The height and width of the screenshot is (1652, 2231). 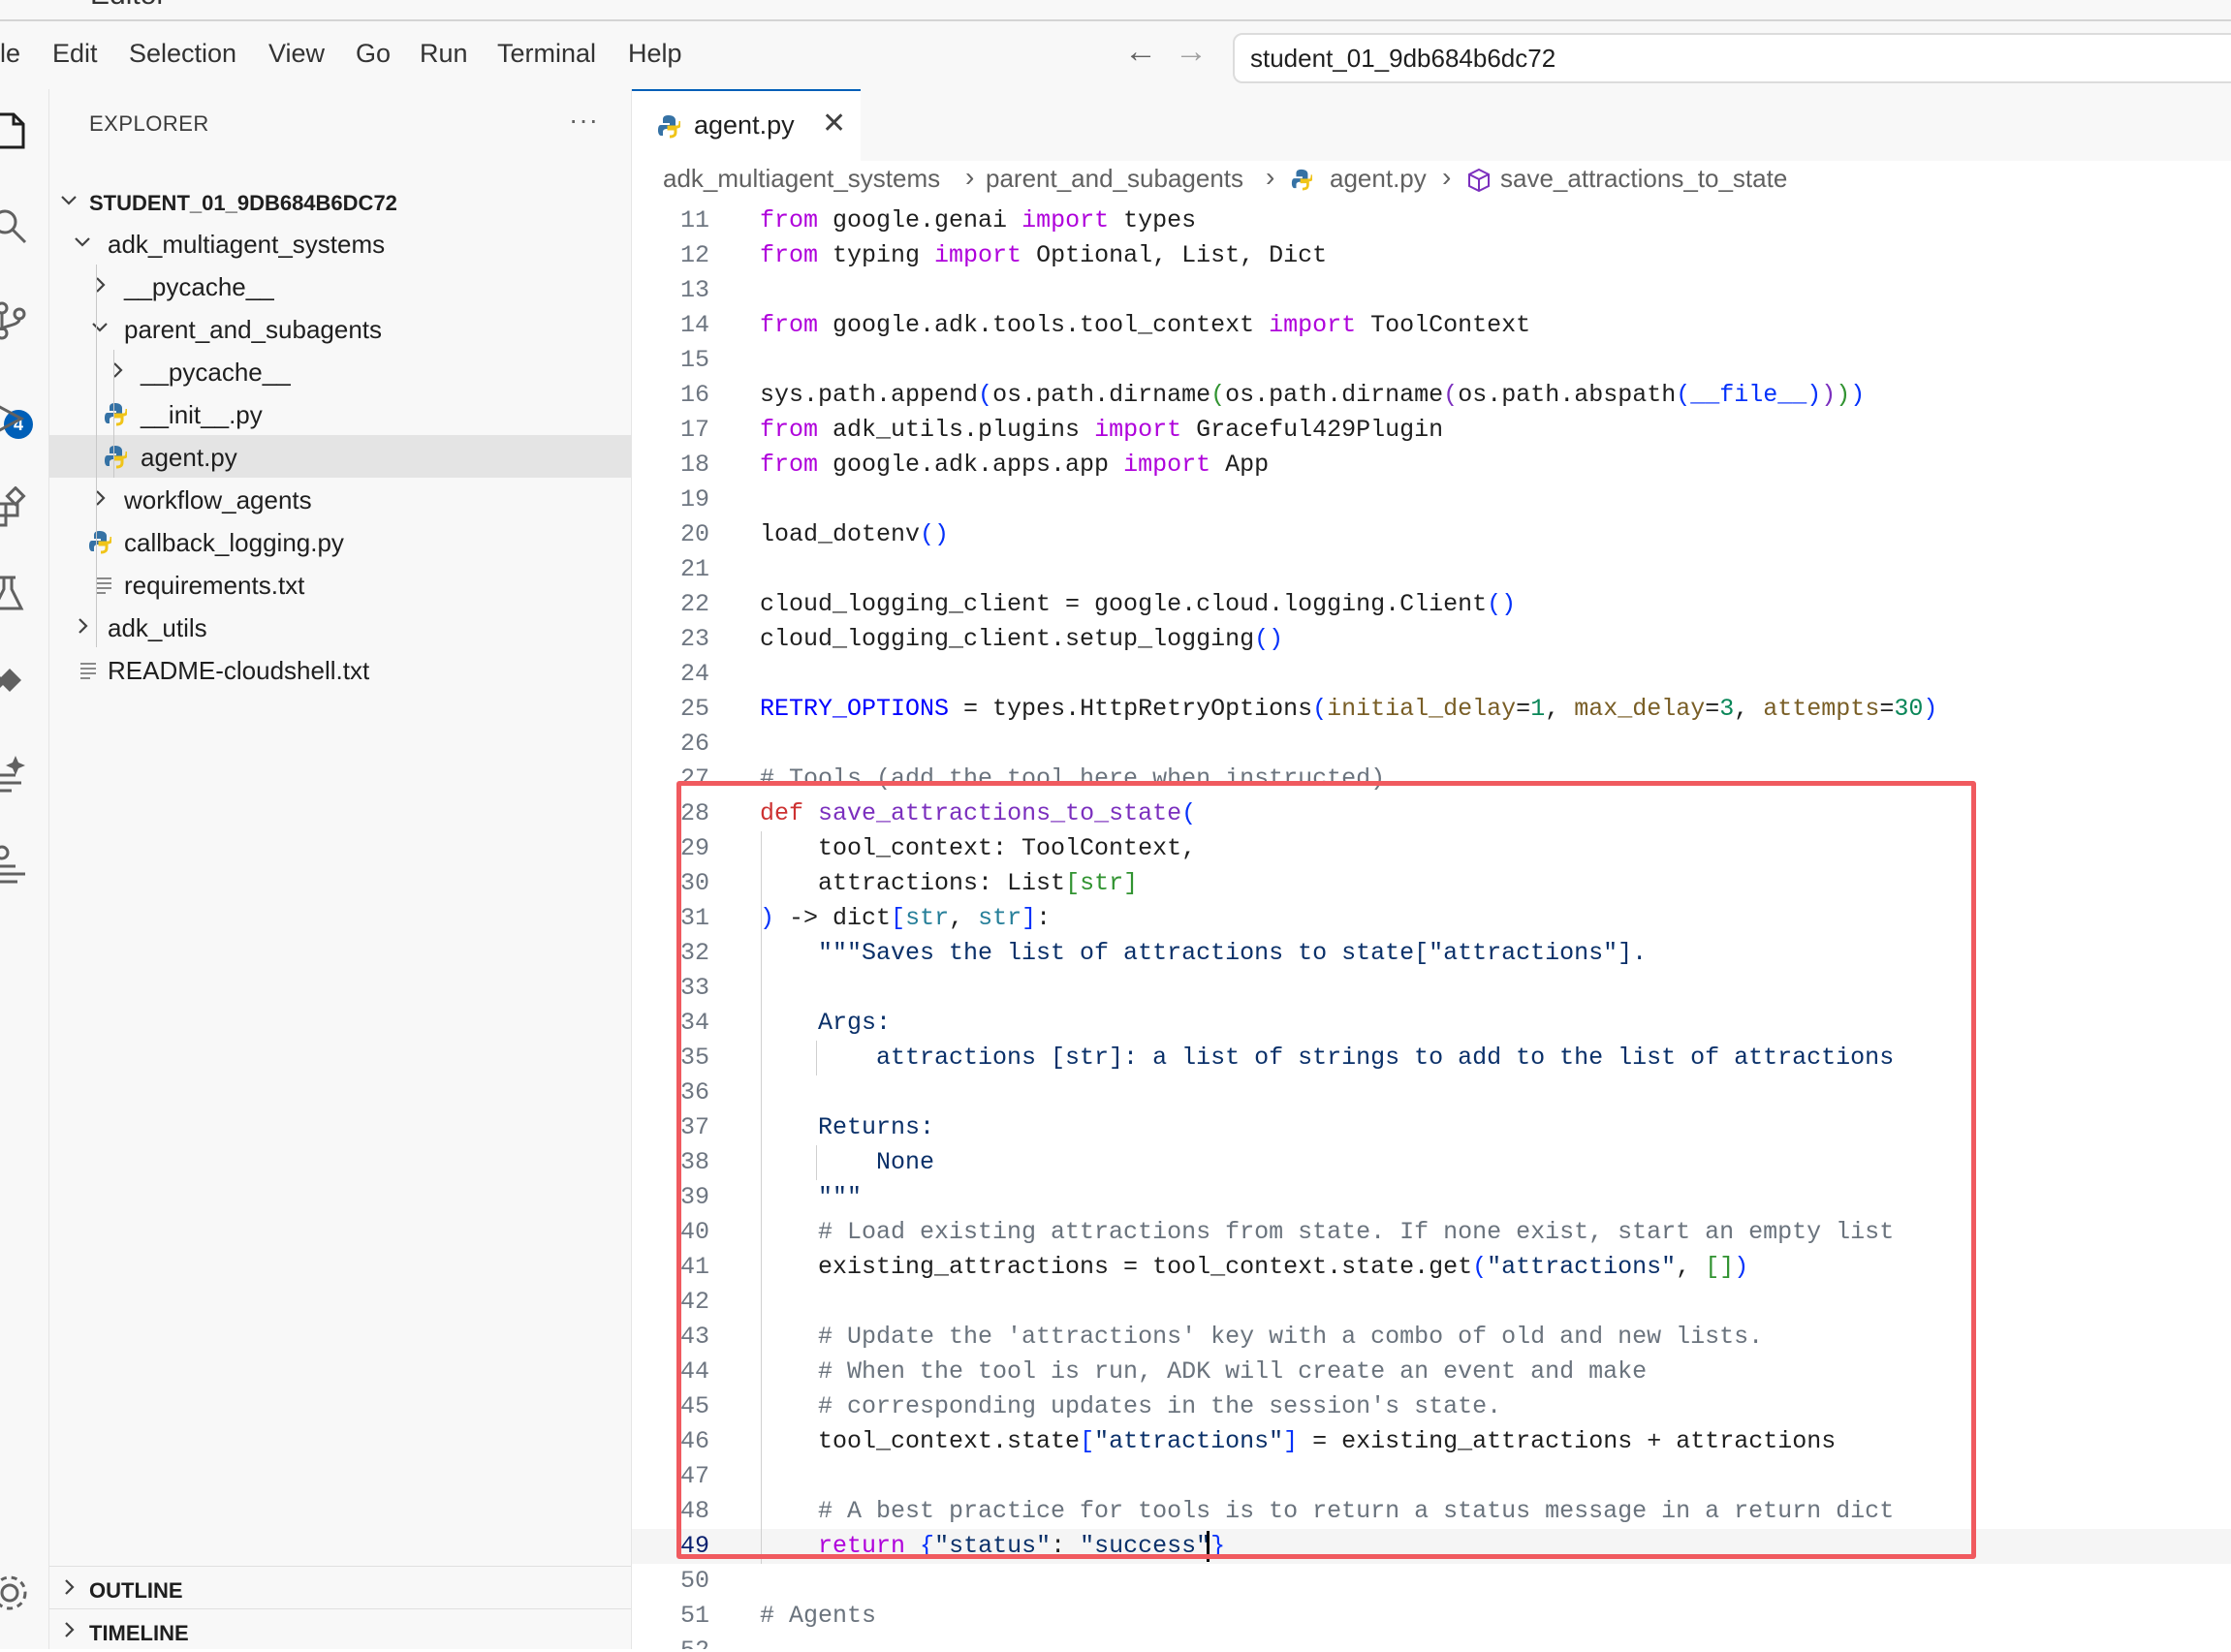 I want to click on code-line: 24, so click(x=1432, y=674).